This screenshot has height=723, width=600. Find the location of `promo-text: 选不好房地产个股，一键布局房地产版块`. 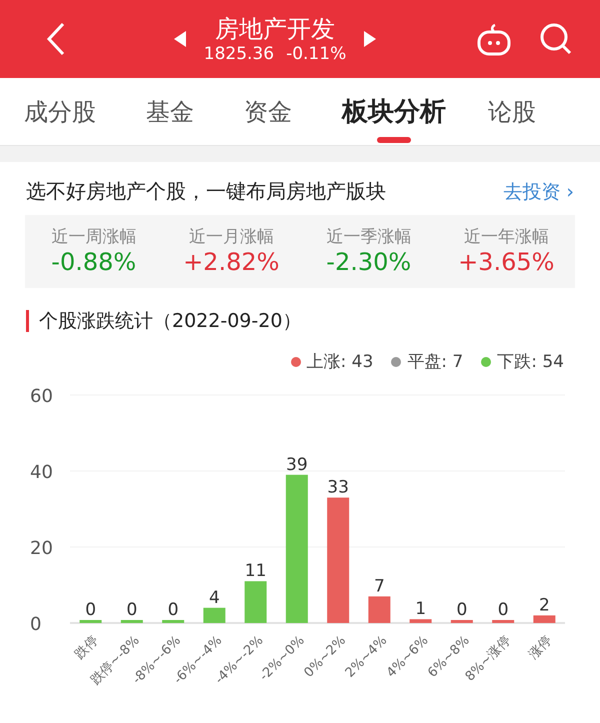

promo-text: 选不好房地产个股，一键布局房地产版块 is located at coordinates (206, 191).